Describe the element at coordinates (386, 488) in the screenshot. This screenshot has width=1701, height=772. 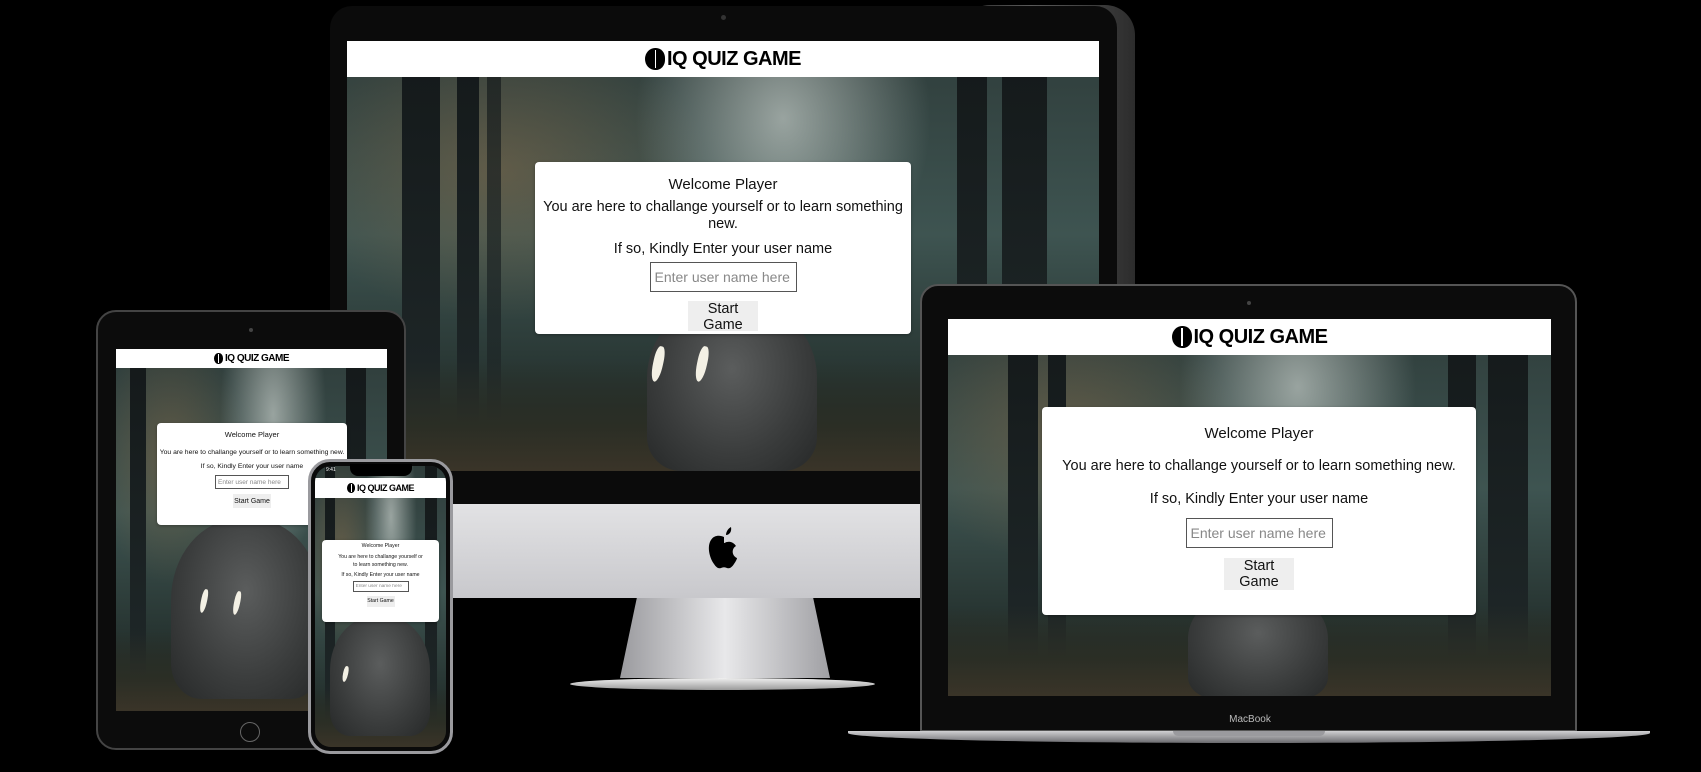
I see `logo-text: IQ QUIZ GAME` at that location.